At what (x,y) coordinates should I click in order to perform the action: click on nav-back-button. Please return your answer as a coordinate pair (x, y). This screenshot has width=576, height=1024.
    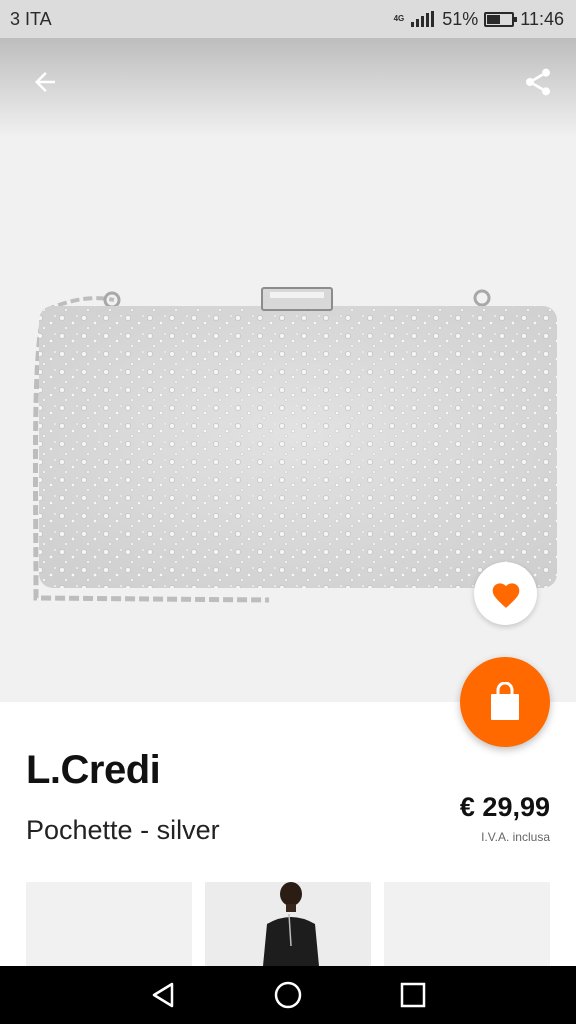
    Looking at the image, I should click on (163, 995).